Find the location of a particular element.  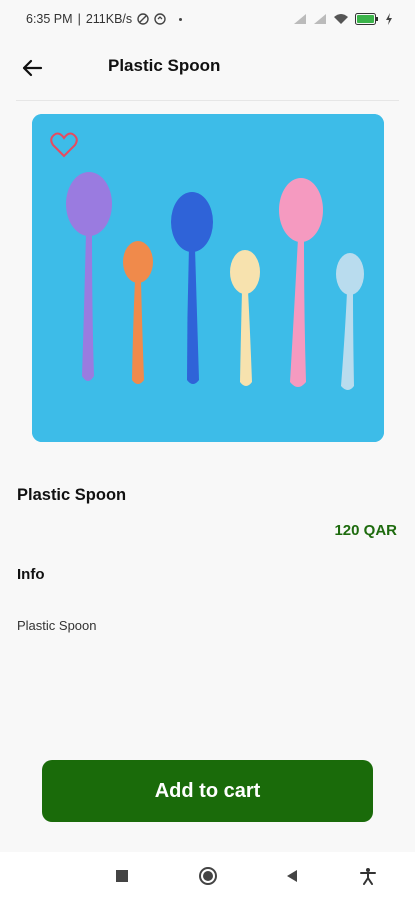

network-speed: 211KB/s is located at coordinates (109, 19).